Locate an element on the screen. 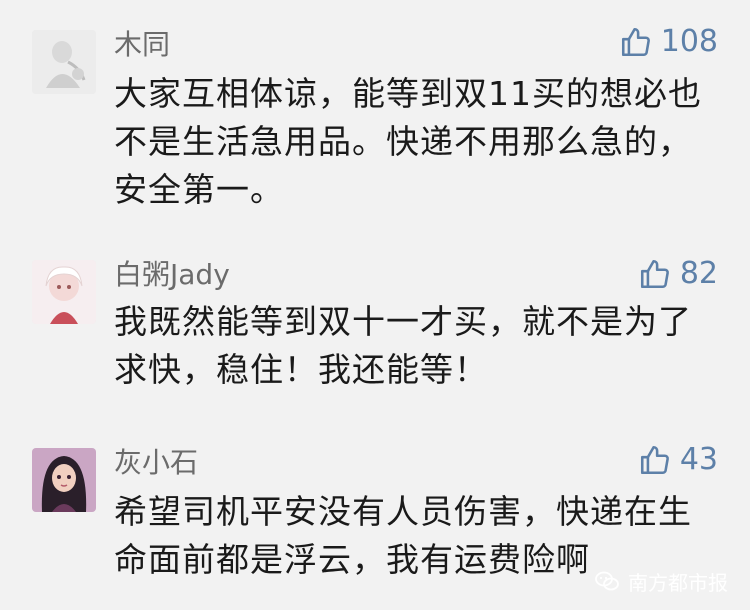 The width and height of the screenshot is (750, 610). like-count: 43 is located at coordinates (698, 459).